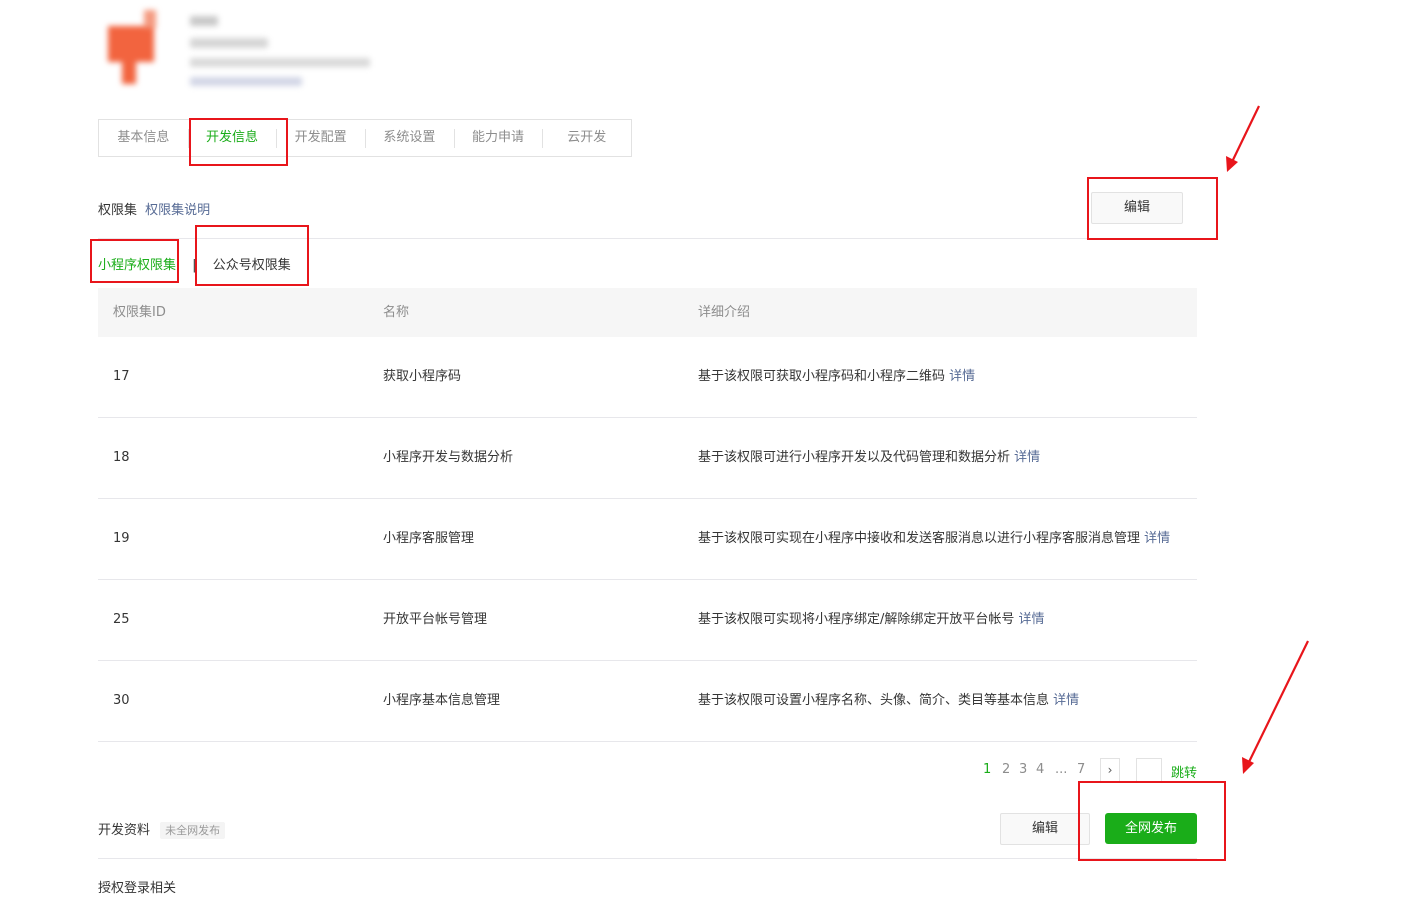 The width and height of the screenshot is (1413, 918). What do you see at coordinates (1090, 771) in the screenshot?
I see `pagination: 1 2 3 4 ... 7 › 跳转` at bounding box center [1090, 771].